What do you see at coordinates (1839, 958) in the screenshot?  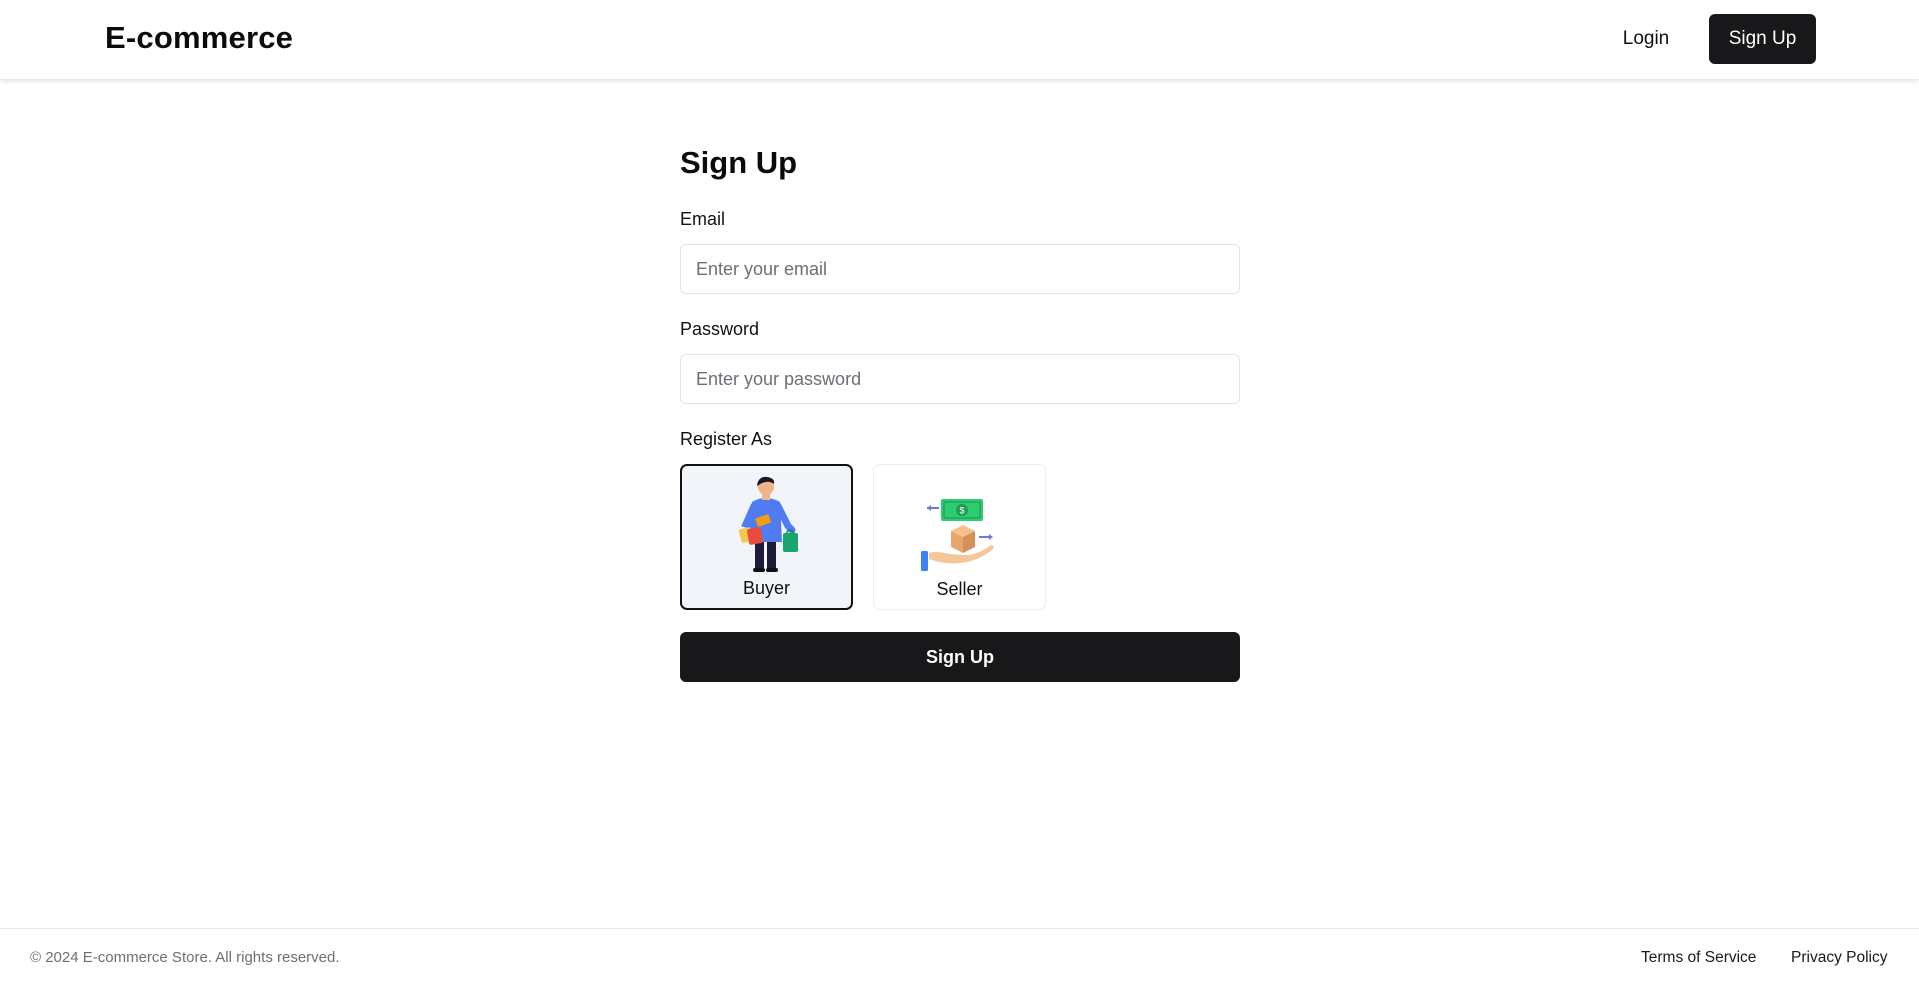 I see `privacy-policy-link: Privacy Policy` at bounding box center [1839, 958].